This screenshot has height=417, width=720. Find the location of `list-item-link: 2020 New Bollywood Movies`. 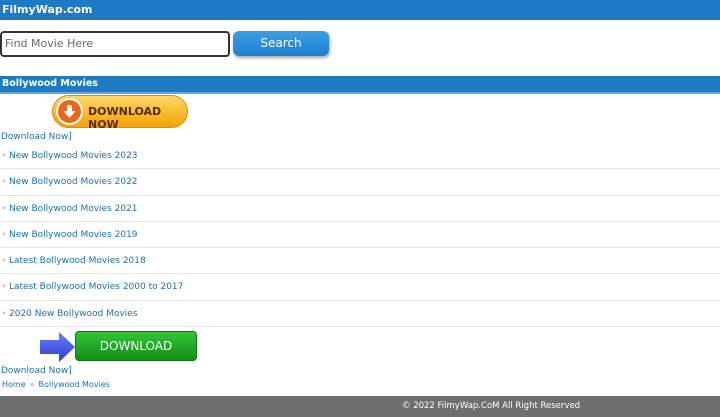

list-item-link: 2020 New Bollywood Movies is located at coordinates (73, 314).